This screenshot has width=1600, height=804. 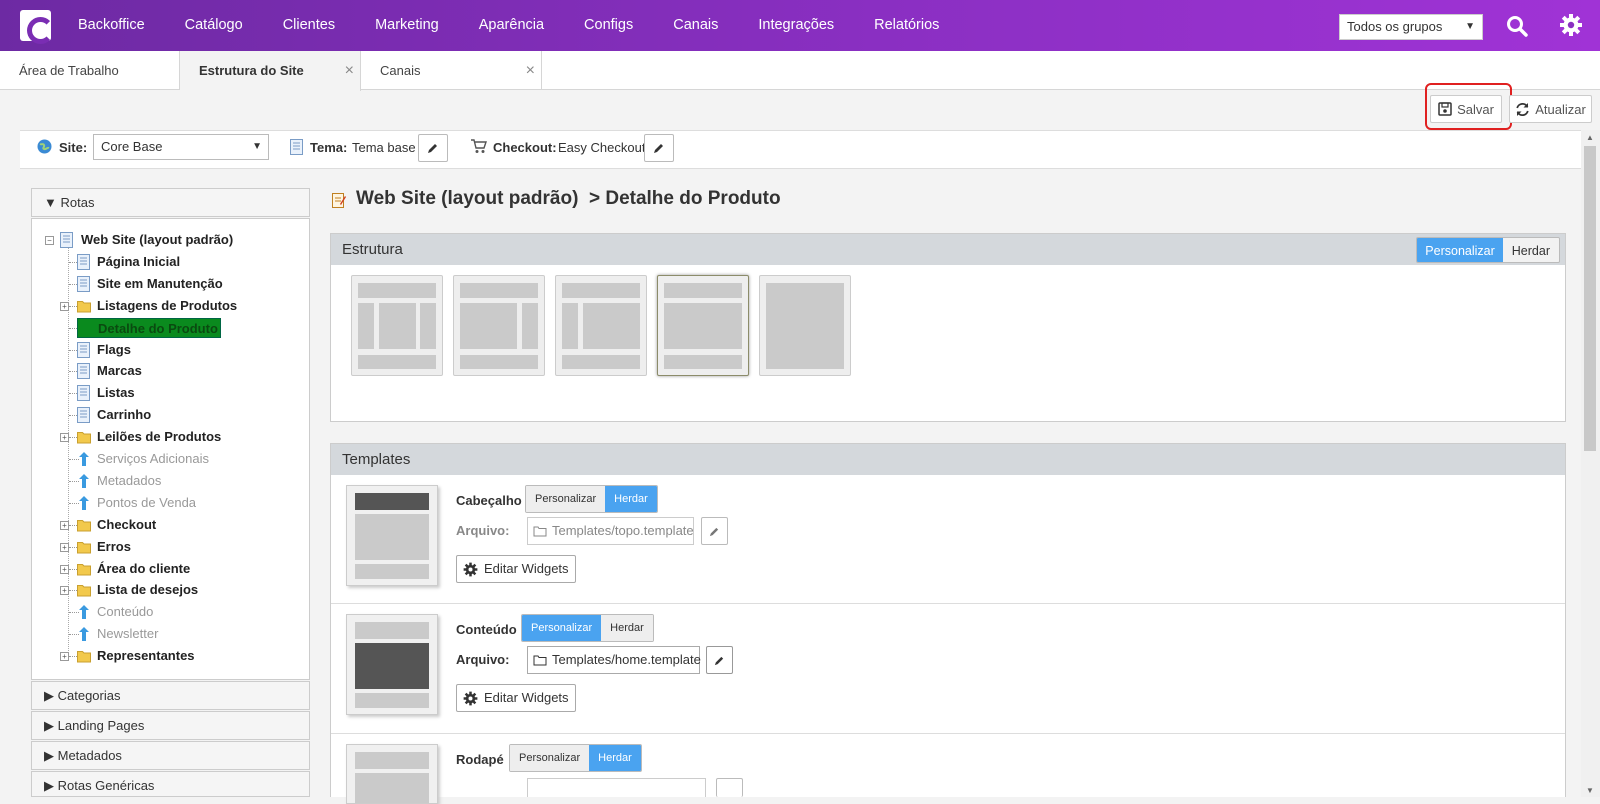 What do you see at coordinates (407, 25) in the screenshot?
I see `nav-marketing: Marketing` at bounding box center [407, 25].